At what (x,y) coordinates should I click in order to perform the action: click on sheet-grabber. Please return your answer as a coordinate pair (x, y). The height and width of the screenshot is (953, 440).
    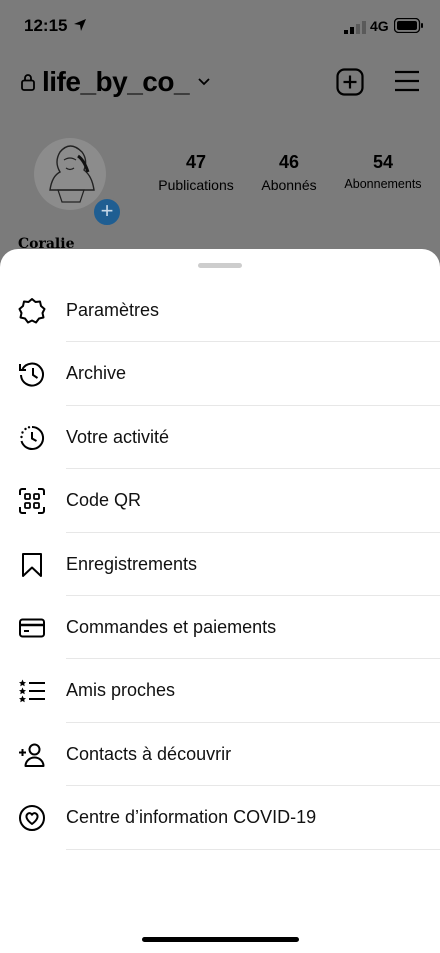
    Looking at the image, I should click on (220, 265).